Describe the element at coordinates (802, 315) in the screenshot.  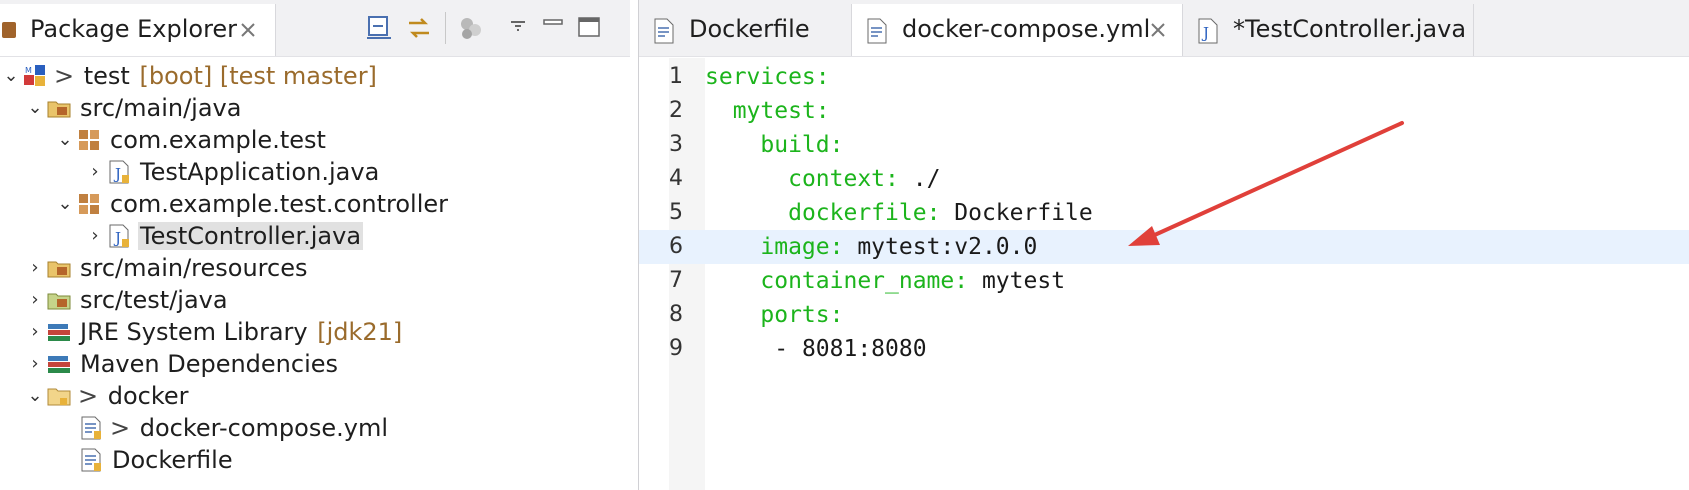
I see `yaml-key: ports:` at that location.